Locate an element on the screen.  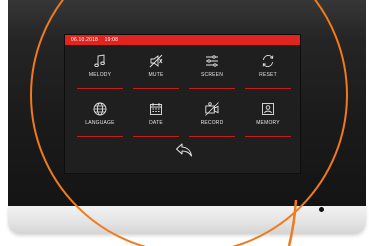
camera-record-icon is located at coordinates (212, 109).